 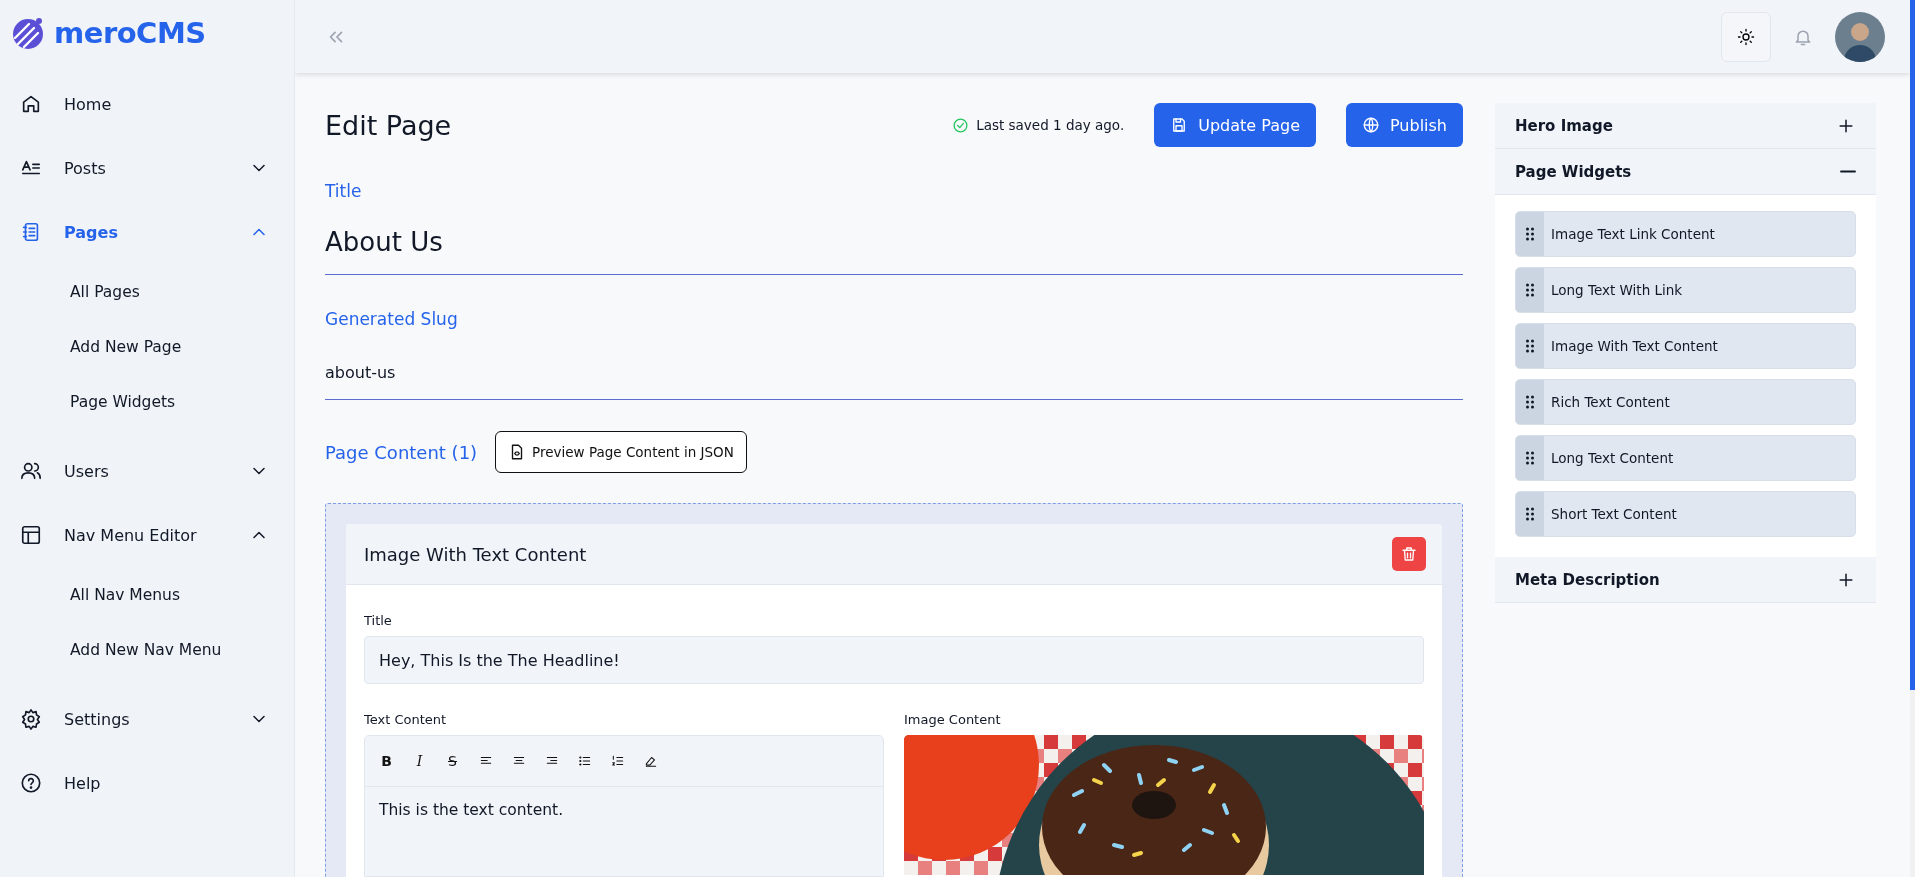 I want to click on theme-toggle-button, so click(x=1746, y=36).